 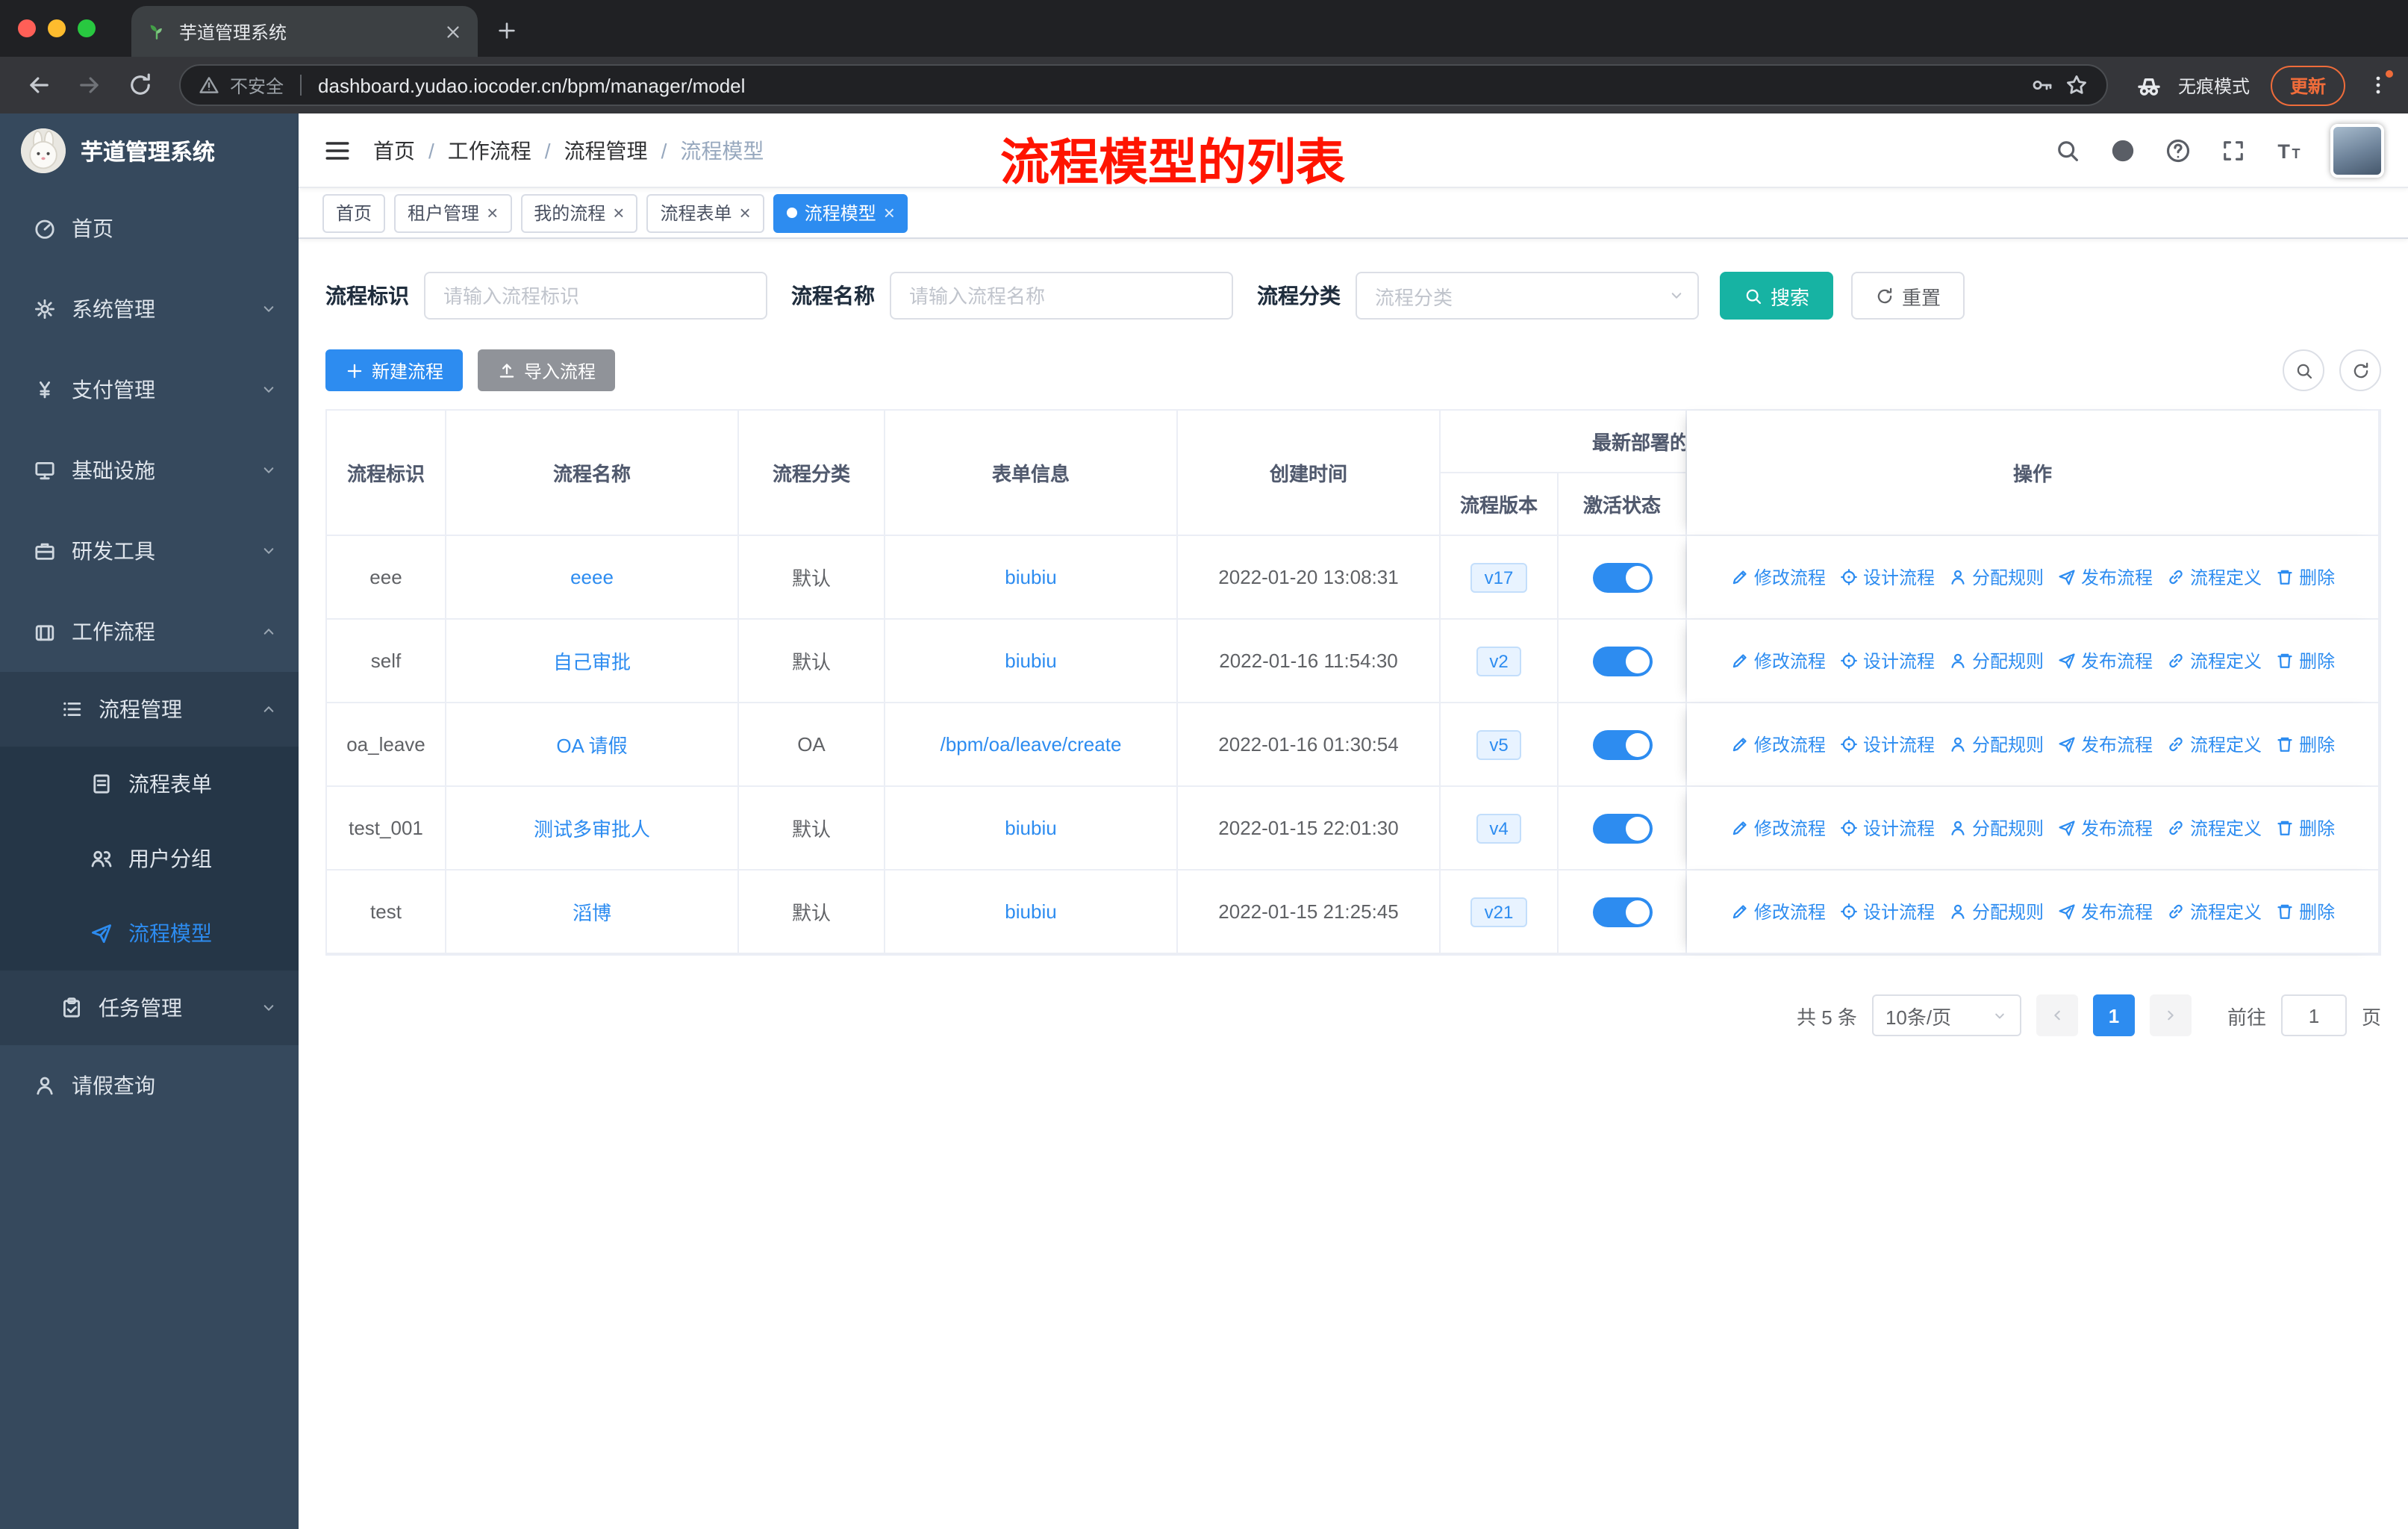 I want to click on browser-tab: 芋道管理系统, so click(x=304, y=32).